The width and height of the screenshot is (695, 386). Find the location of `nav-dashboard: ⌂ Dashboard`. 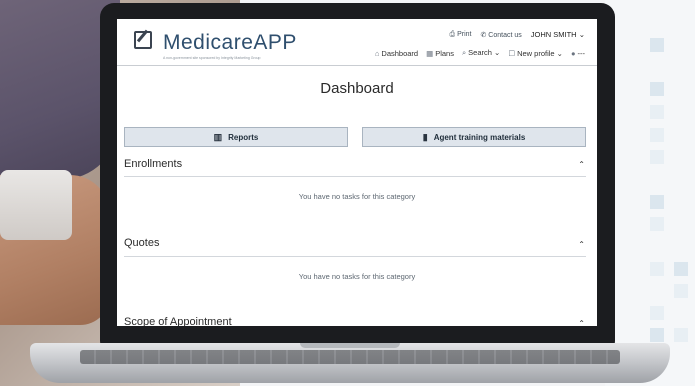

nav-dashboard: ⌂ Dashboard is located at coordinates (396, 53).